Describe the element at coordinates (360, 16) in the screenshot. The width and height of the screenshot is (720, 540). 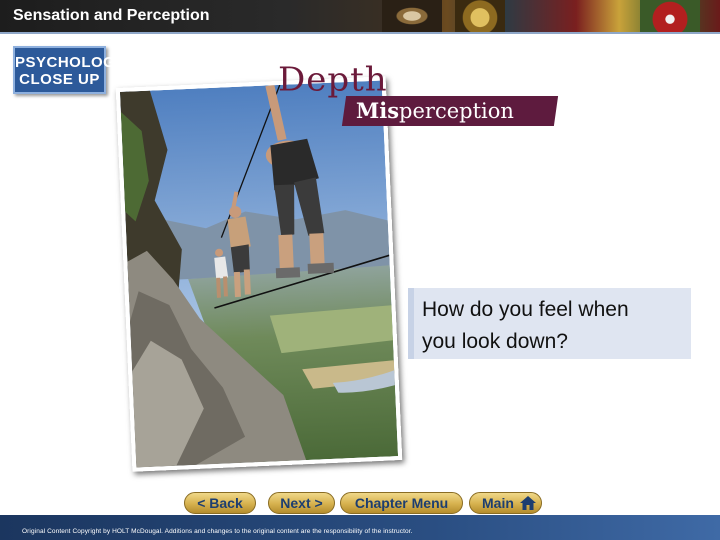
I see `top-banner: Sensation and Perception` at that location.